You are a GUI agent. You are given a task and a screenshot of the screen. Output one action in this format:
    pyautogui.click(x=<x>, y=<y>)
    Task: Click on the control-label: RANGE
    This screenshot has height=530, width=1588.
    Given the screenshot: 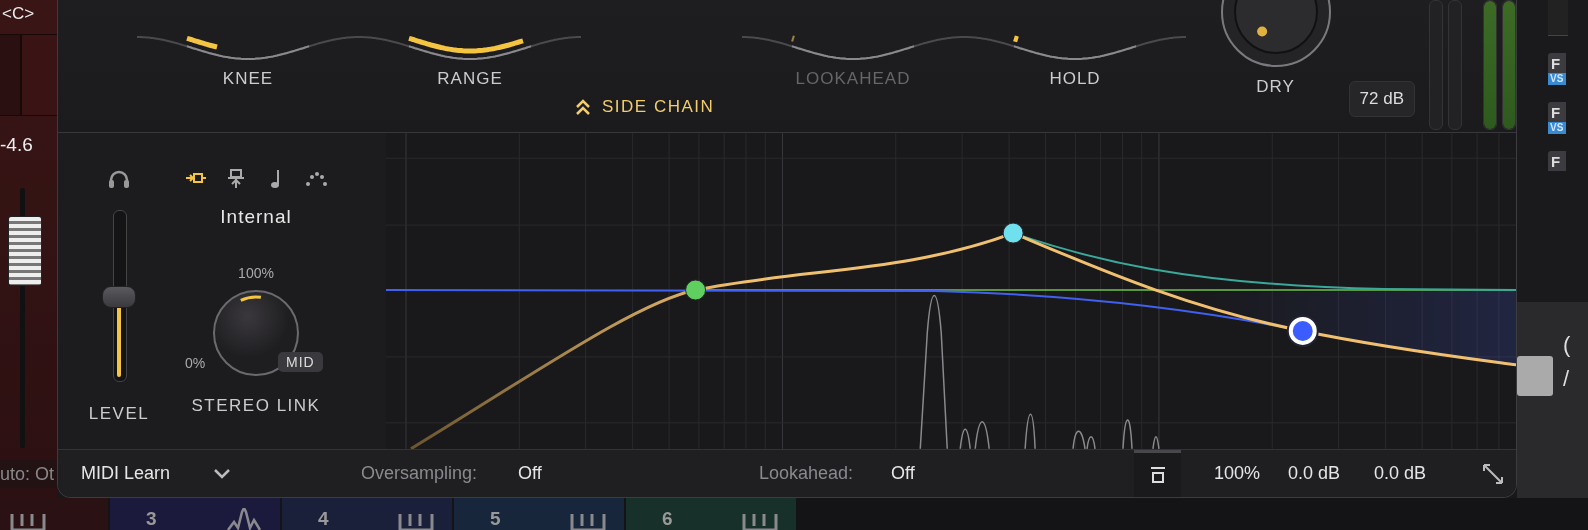 What is the action you would take?
    pyautogui.click(x=470, y=79)
    